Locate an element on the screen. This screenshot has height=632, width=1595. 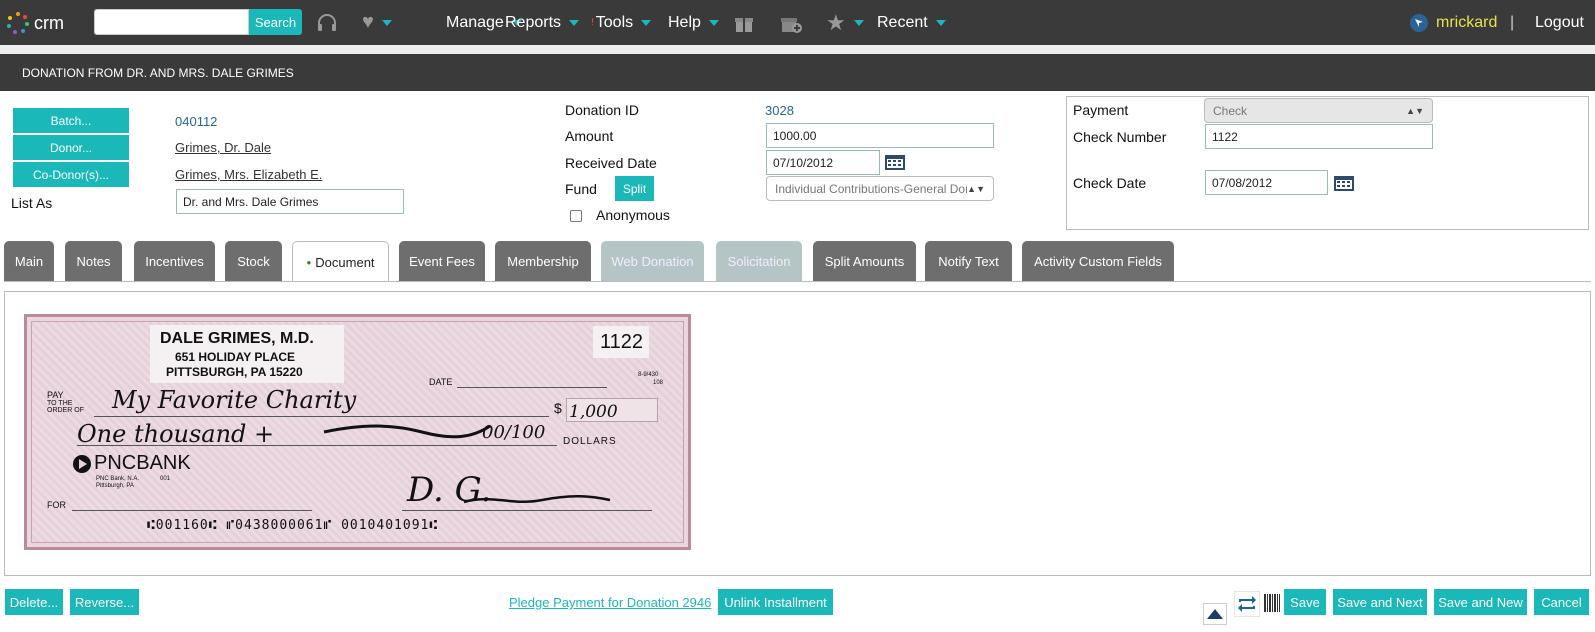
check-cents: 00/100 is located at coordinates (514, 432).